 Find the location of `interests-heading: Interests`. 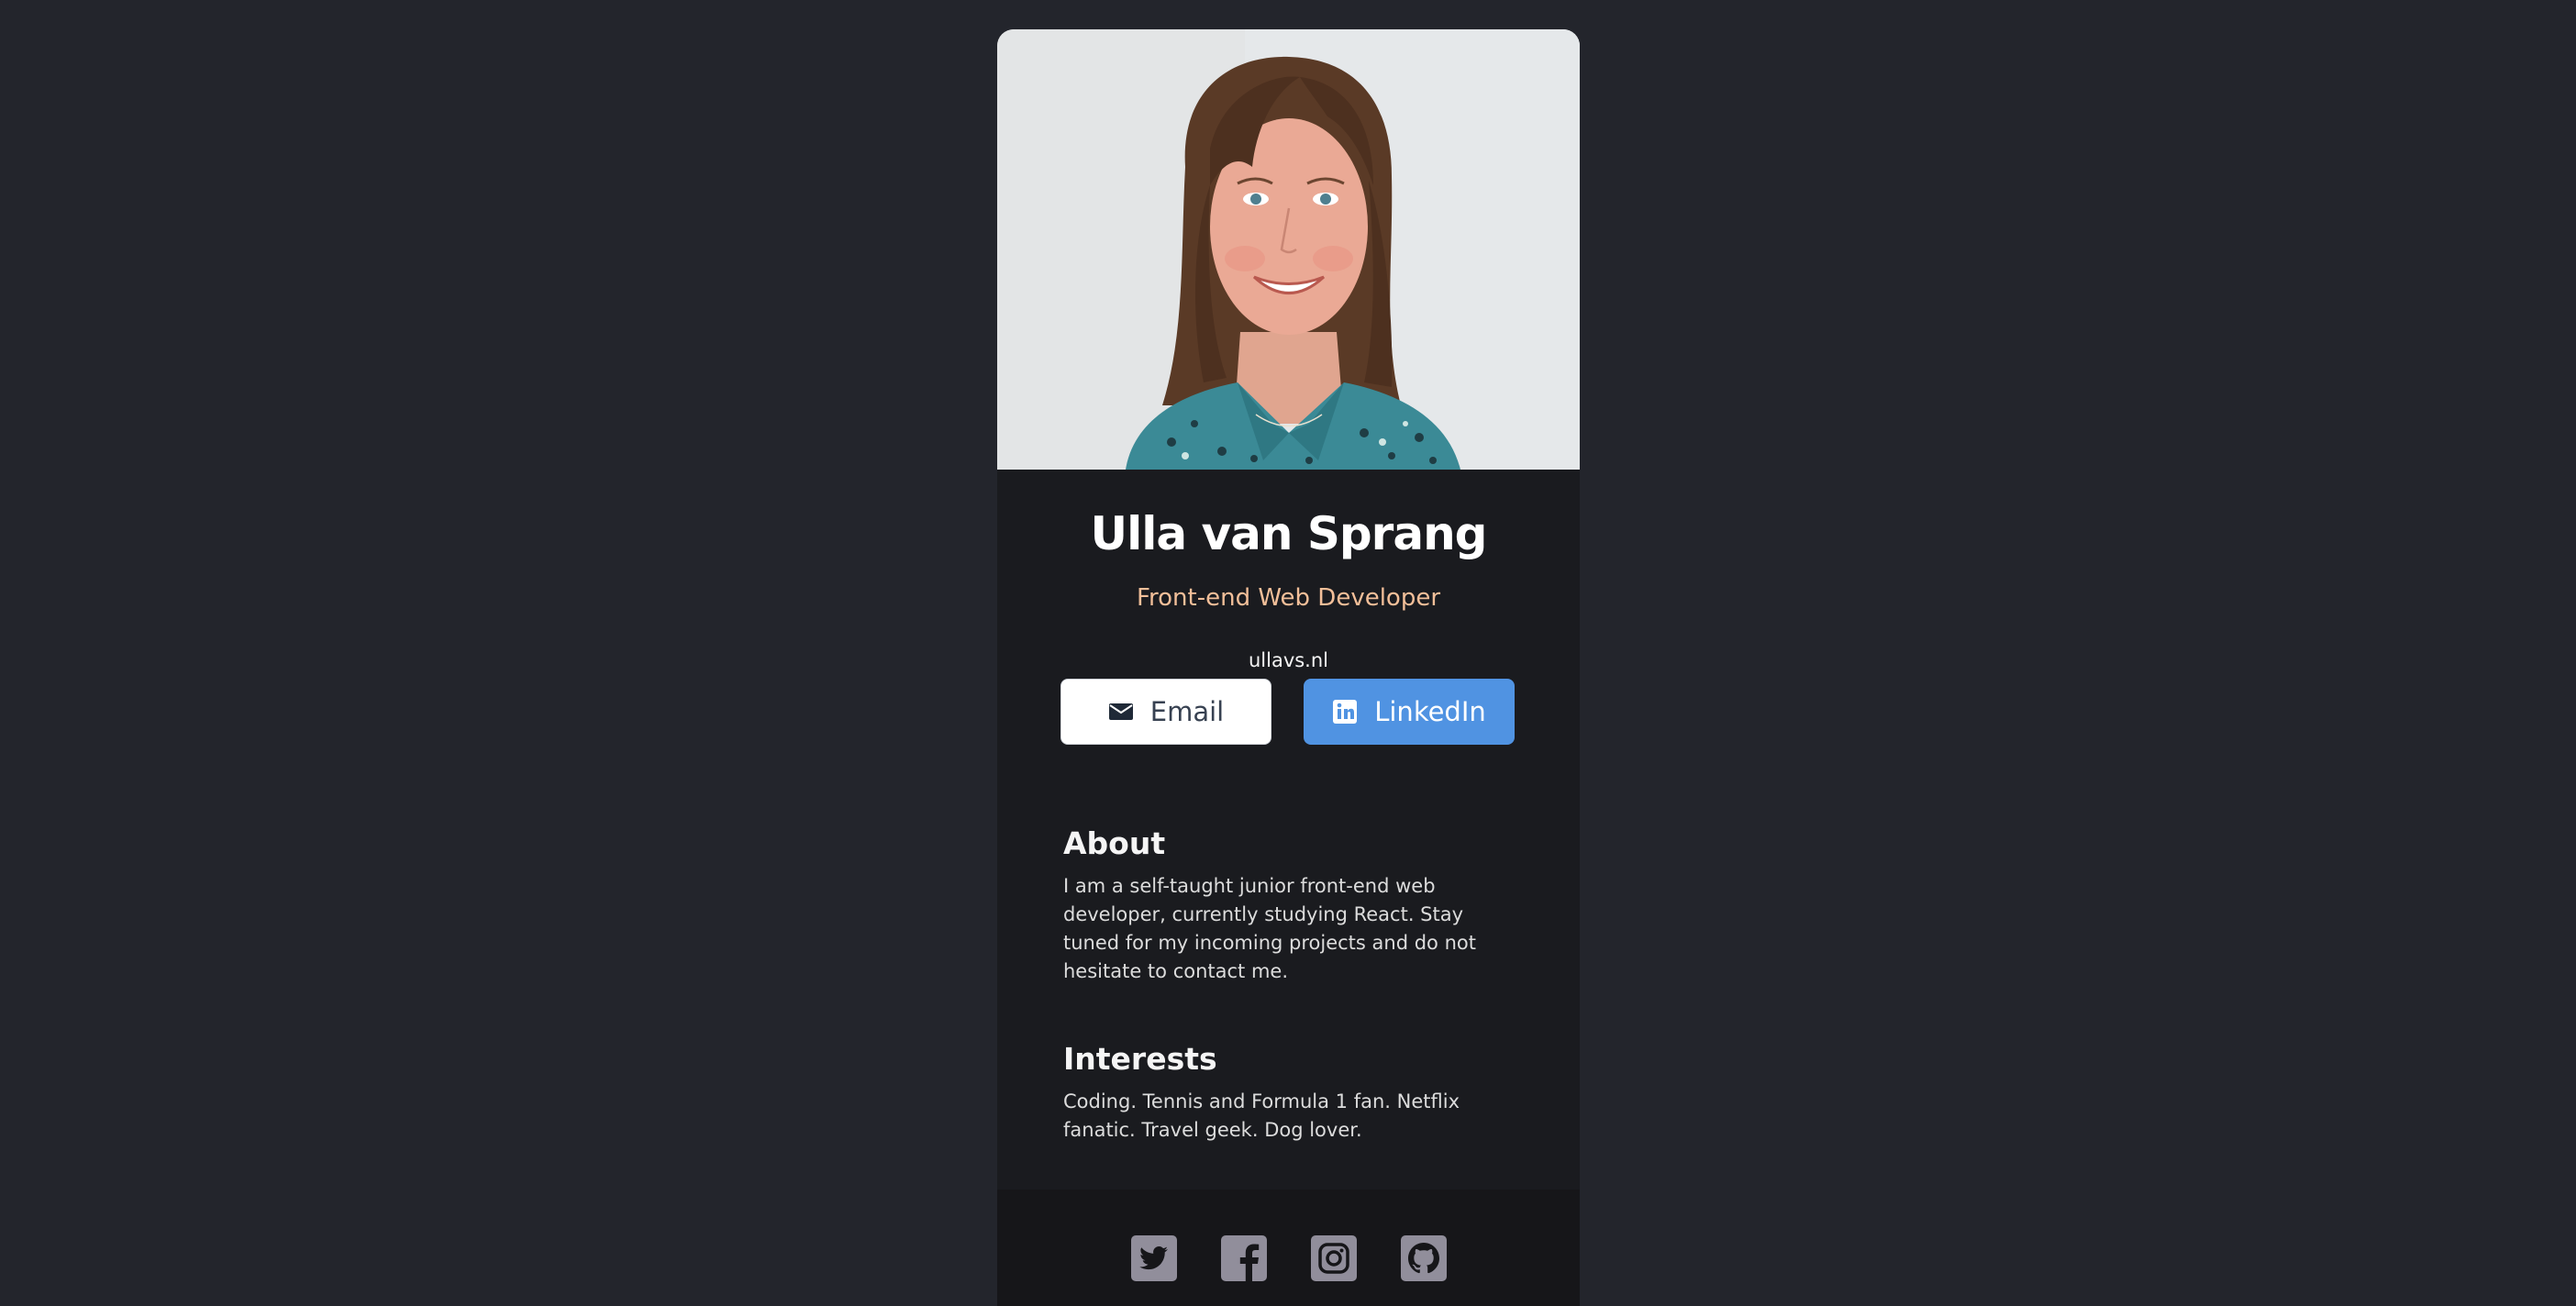

interests-heading: Interests is located at coordinates (1140, 1059).